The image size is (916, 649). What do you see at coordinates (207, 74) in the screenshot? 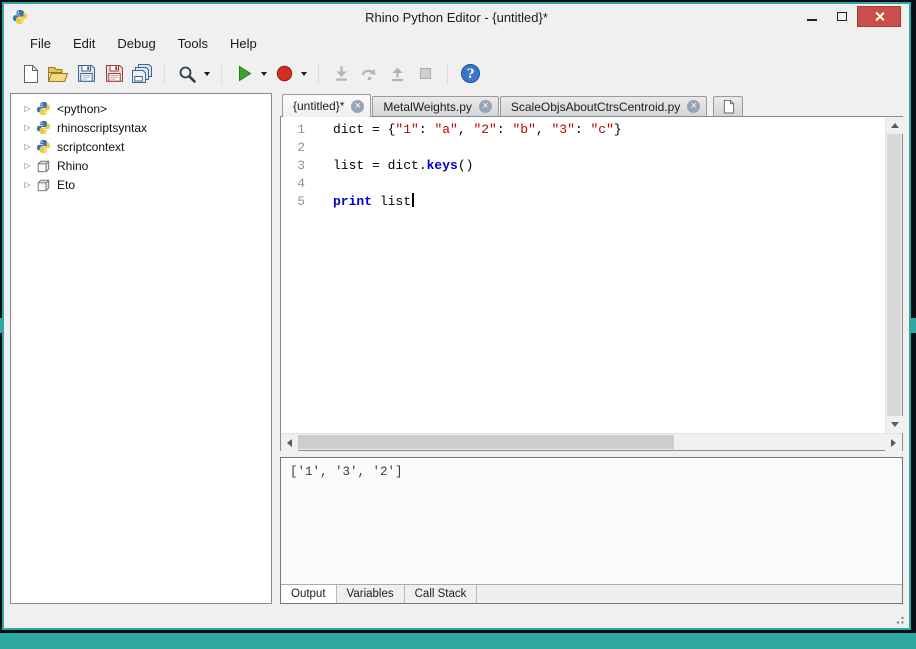
I see `search-dropdown-arrow-icon` at bounding box center [207, 74].